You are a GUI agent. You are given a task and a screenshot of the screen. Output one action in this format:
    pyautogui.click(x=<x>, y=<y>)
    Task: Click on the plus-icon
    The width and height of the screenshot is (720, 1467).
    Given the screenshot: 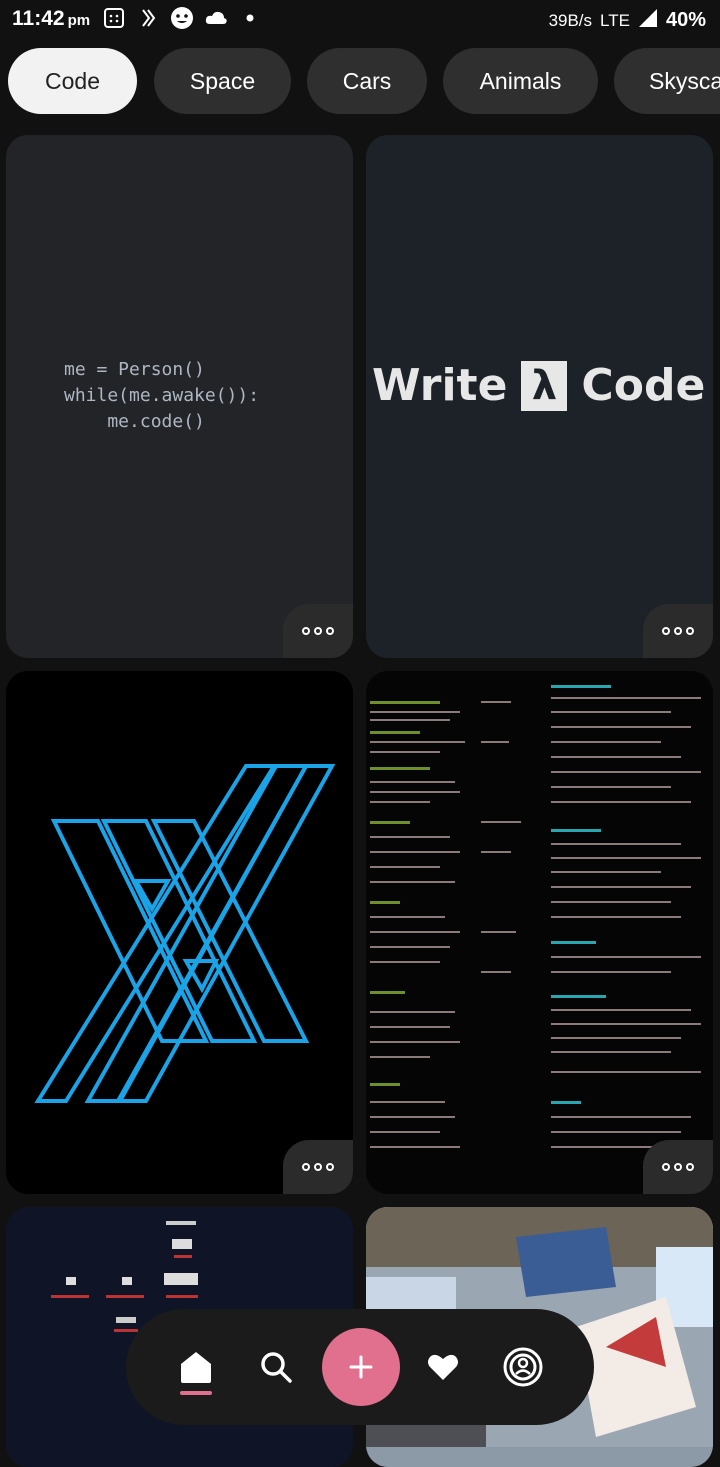 What is the action you would take?
    pyautogui.click(x=361, y=1367)
    